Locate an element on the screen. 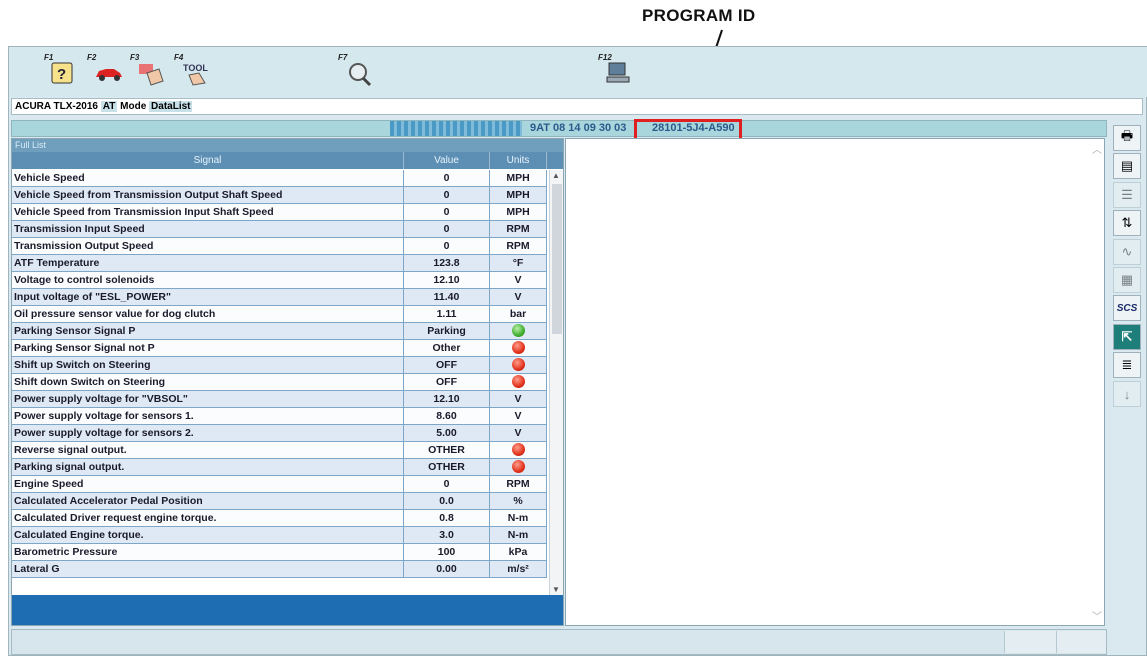 The width and height of the screenshot is (1147, 656). list-header: Signal Value Units is located at coordinates (287, 160).